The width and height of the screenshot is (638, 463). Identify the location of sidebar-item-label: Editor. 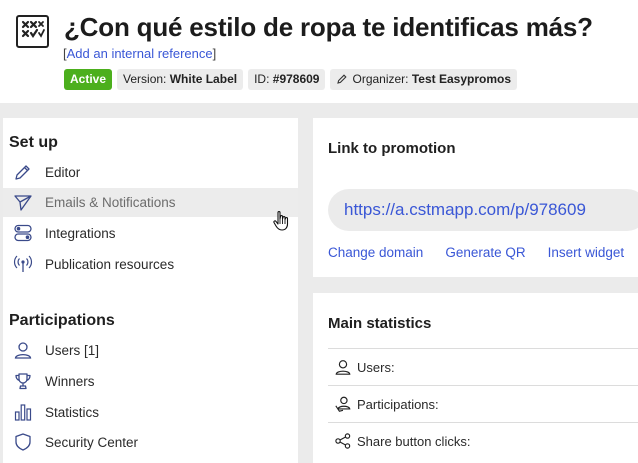
(63, 172).